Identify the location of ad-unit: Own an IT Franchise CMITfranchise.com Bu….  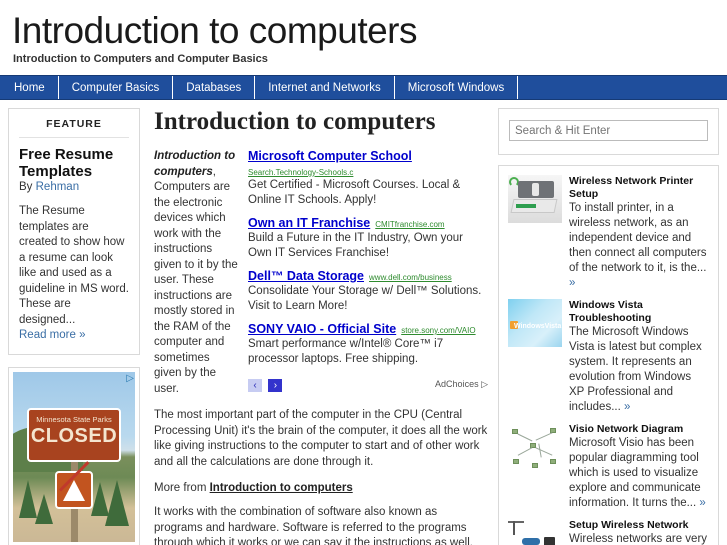
(368, 238).